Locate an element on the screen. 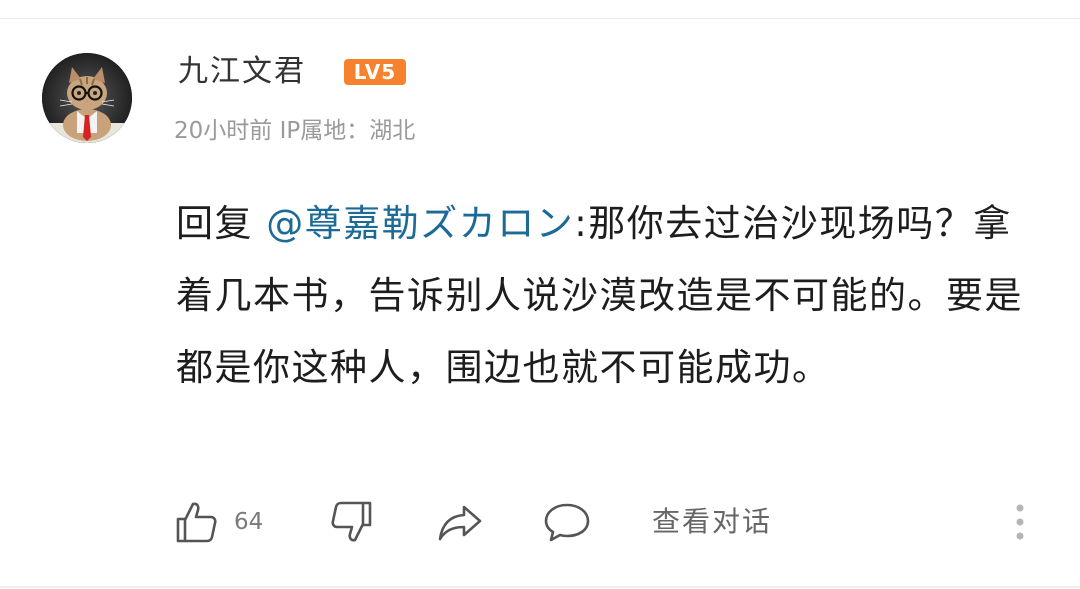 The width and height of the screenshot is (1080, 589). more-vertical-icon is located at coordinates (1020, 522).